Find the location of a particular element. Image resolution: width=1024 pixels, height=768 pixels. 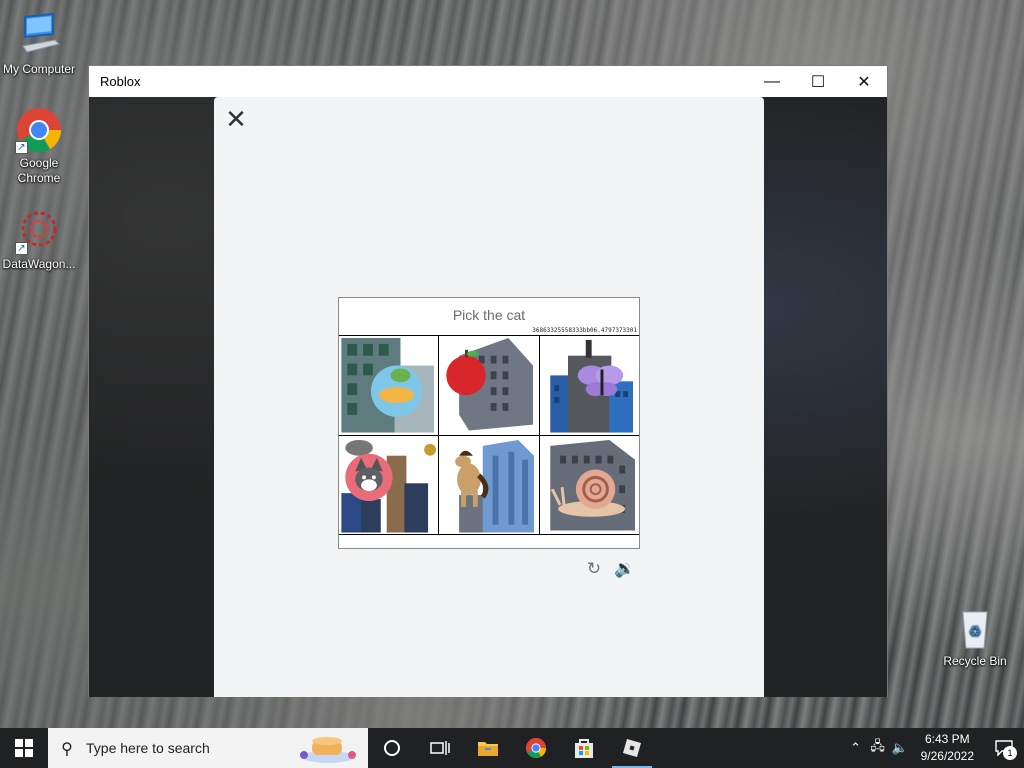

taskbar-clock: 6:43 PM 9/26/2022 is located at coordinates (947, 748).